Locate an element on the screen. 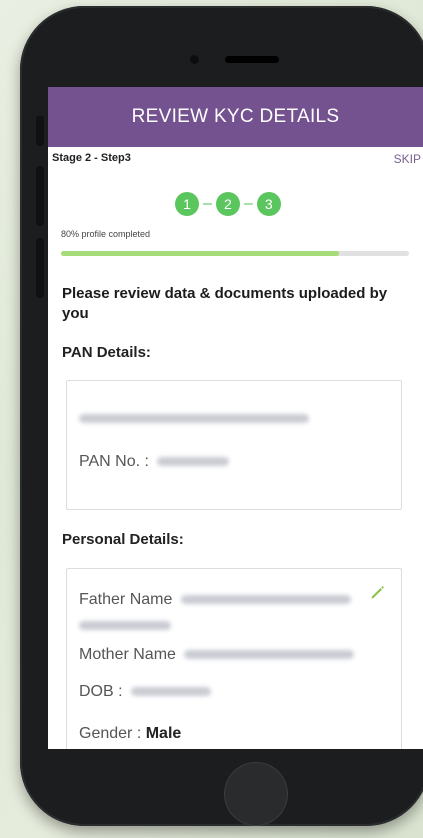  step-3: 3 is located at coordinates (268, 204).